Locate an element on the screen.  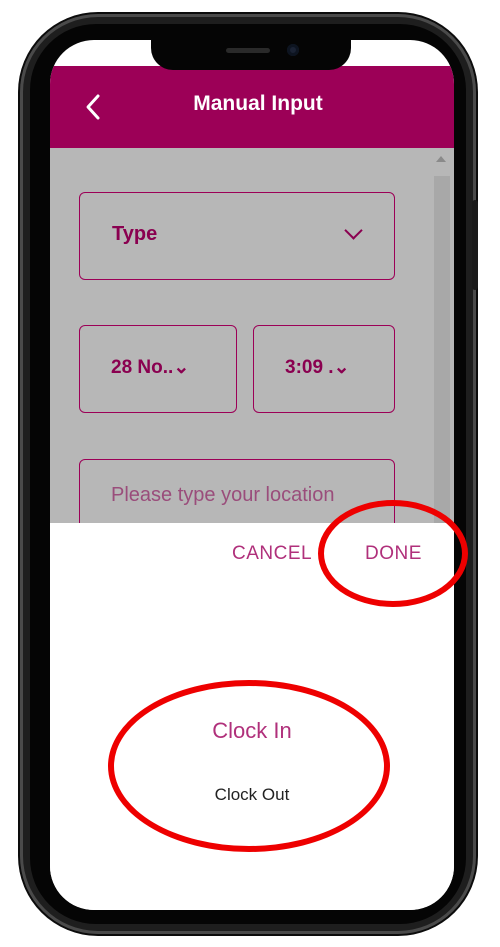
location-input: Please type your location is located at coordinates (237, 491).